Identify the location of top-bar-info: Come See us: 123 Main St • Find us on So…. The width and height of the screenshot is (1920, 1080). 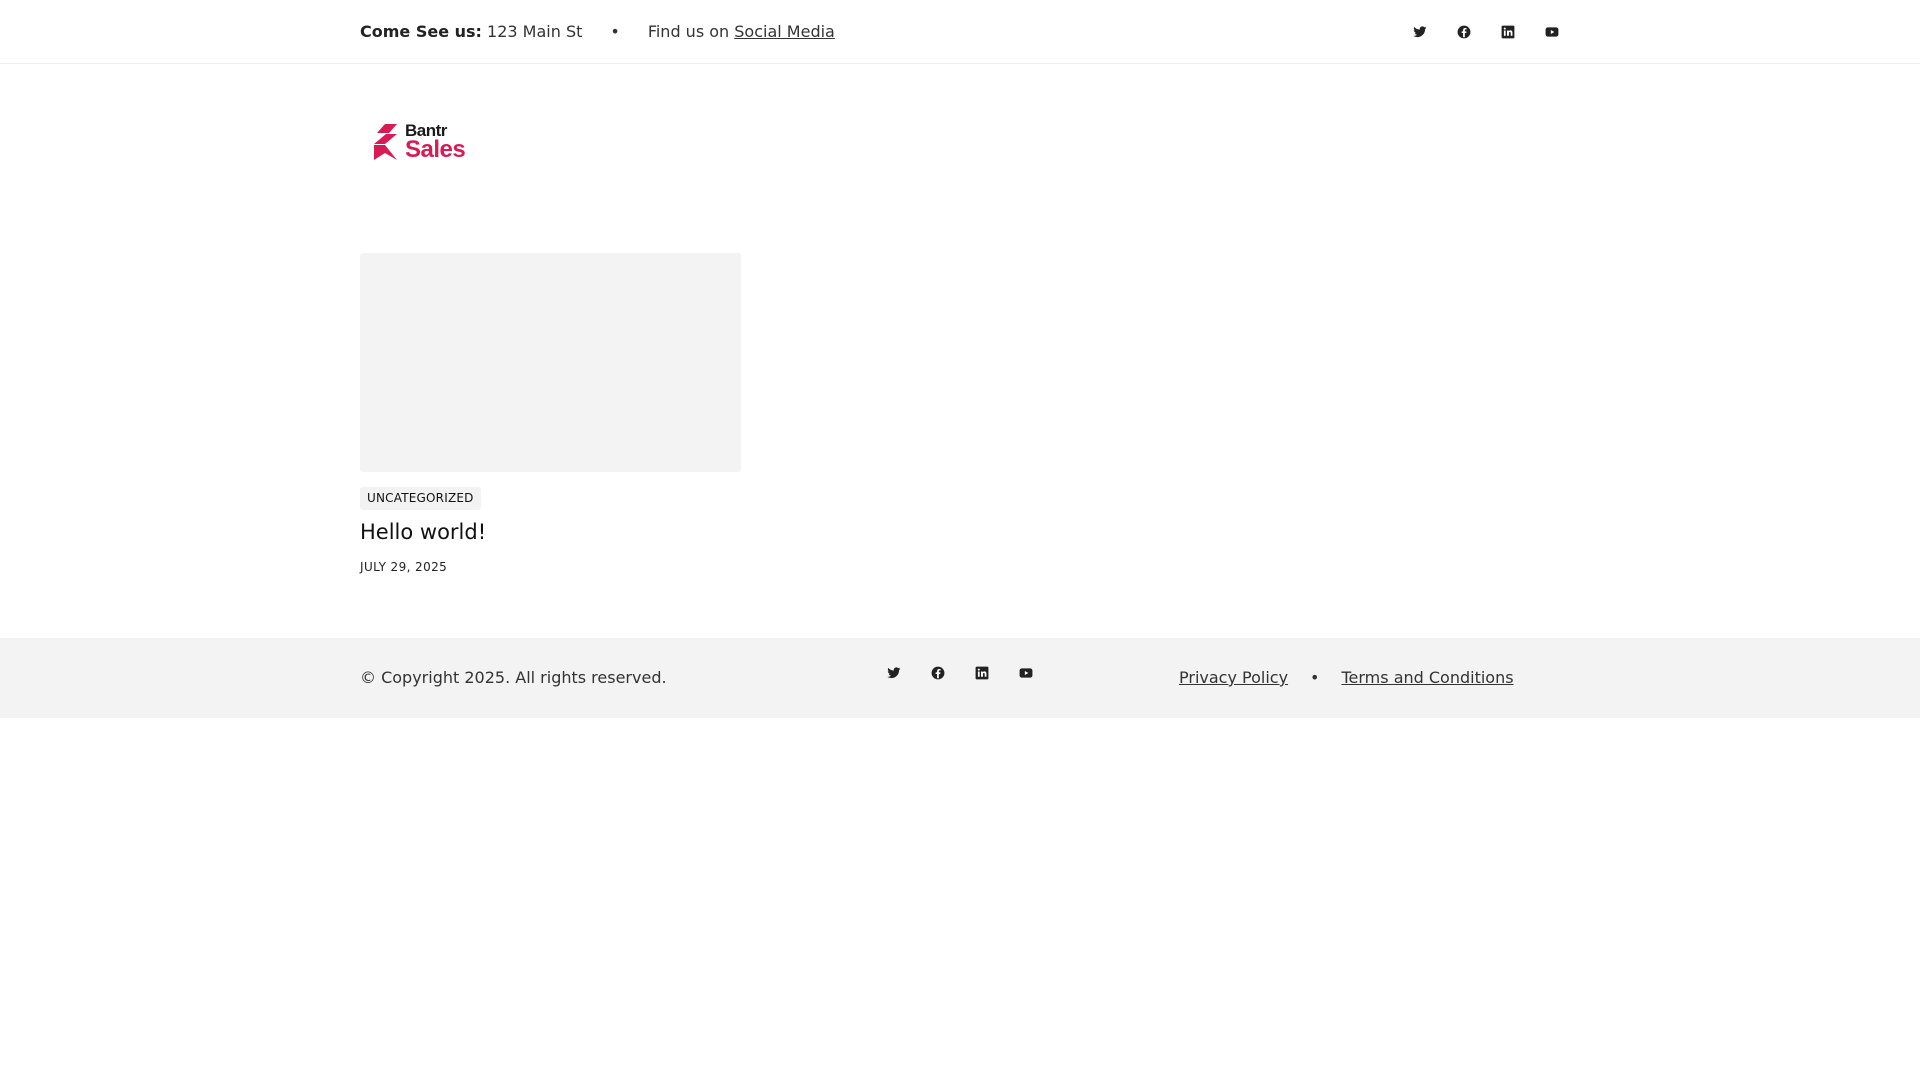
(960, 31).